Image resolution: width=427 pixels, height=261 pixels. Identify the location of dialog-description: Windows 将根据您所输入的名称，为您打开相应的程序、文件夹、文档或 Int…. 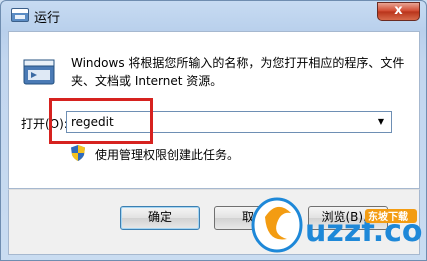
(238, 72).